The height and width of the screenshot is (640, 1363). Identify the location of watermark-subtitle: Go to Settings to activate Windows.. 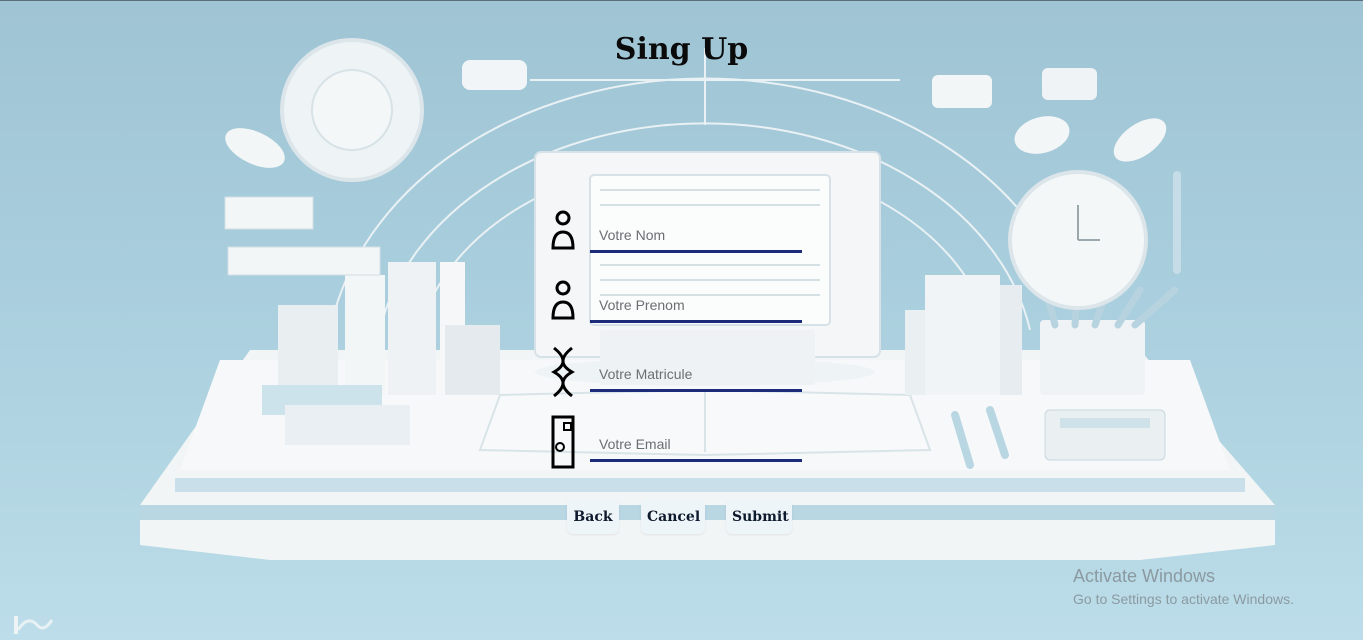
(1183, 599).